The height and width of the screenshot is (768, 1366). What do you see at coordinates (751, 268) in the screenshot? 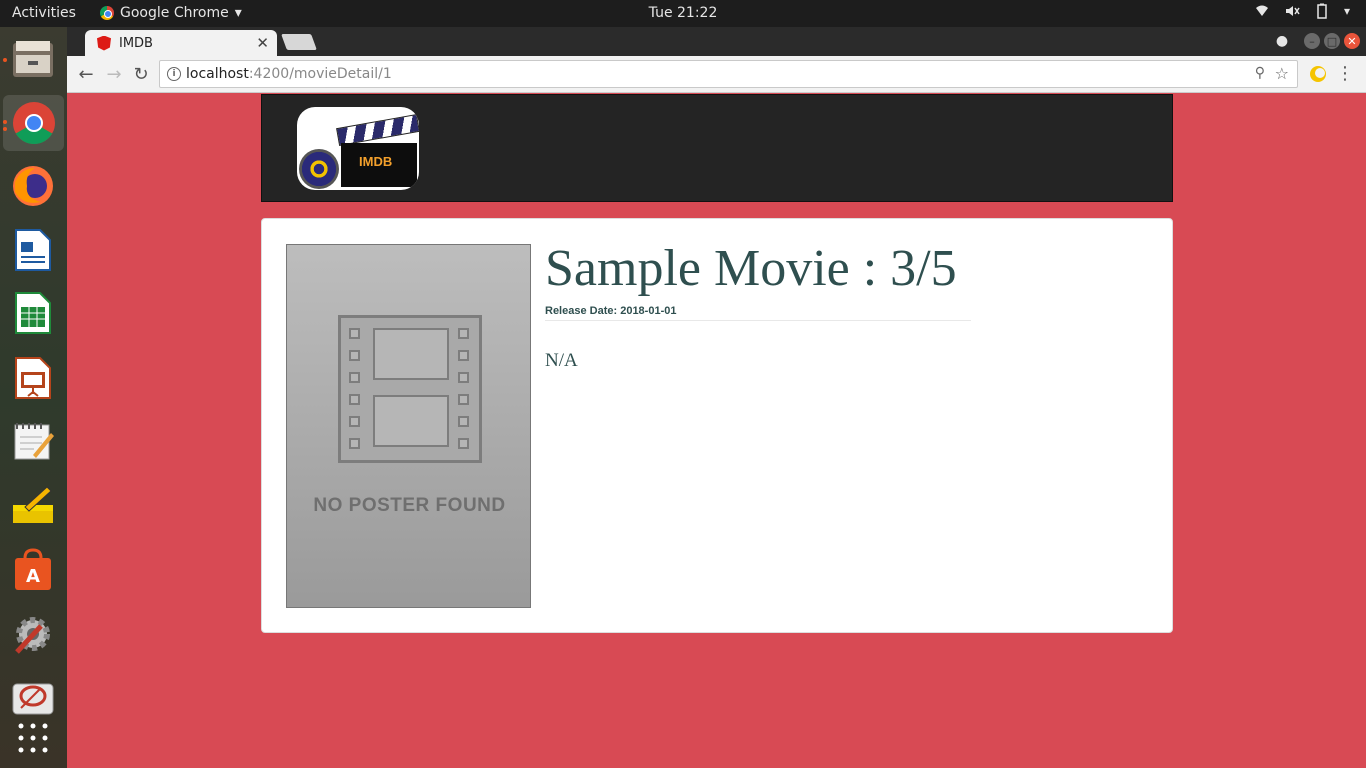
I see `movie-title: Sample Movie : 3/5` at bounding box center [751, 268].